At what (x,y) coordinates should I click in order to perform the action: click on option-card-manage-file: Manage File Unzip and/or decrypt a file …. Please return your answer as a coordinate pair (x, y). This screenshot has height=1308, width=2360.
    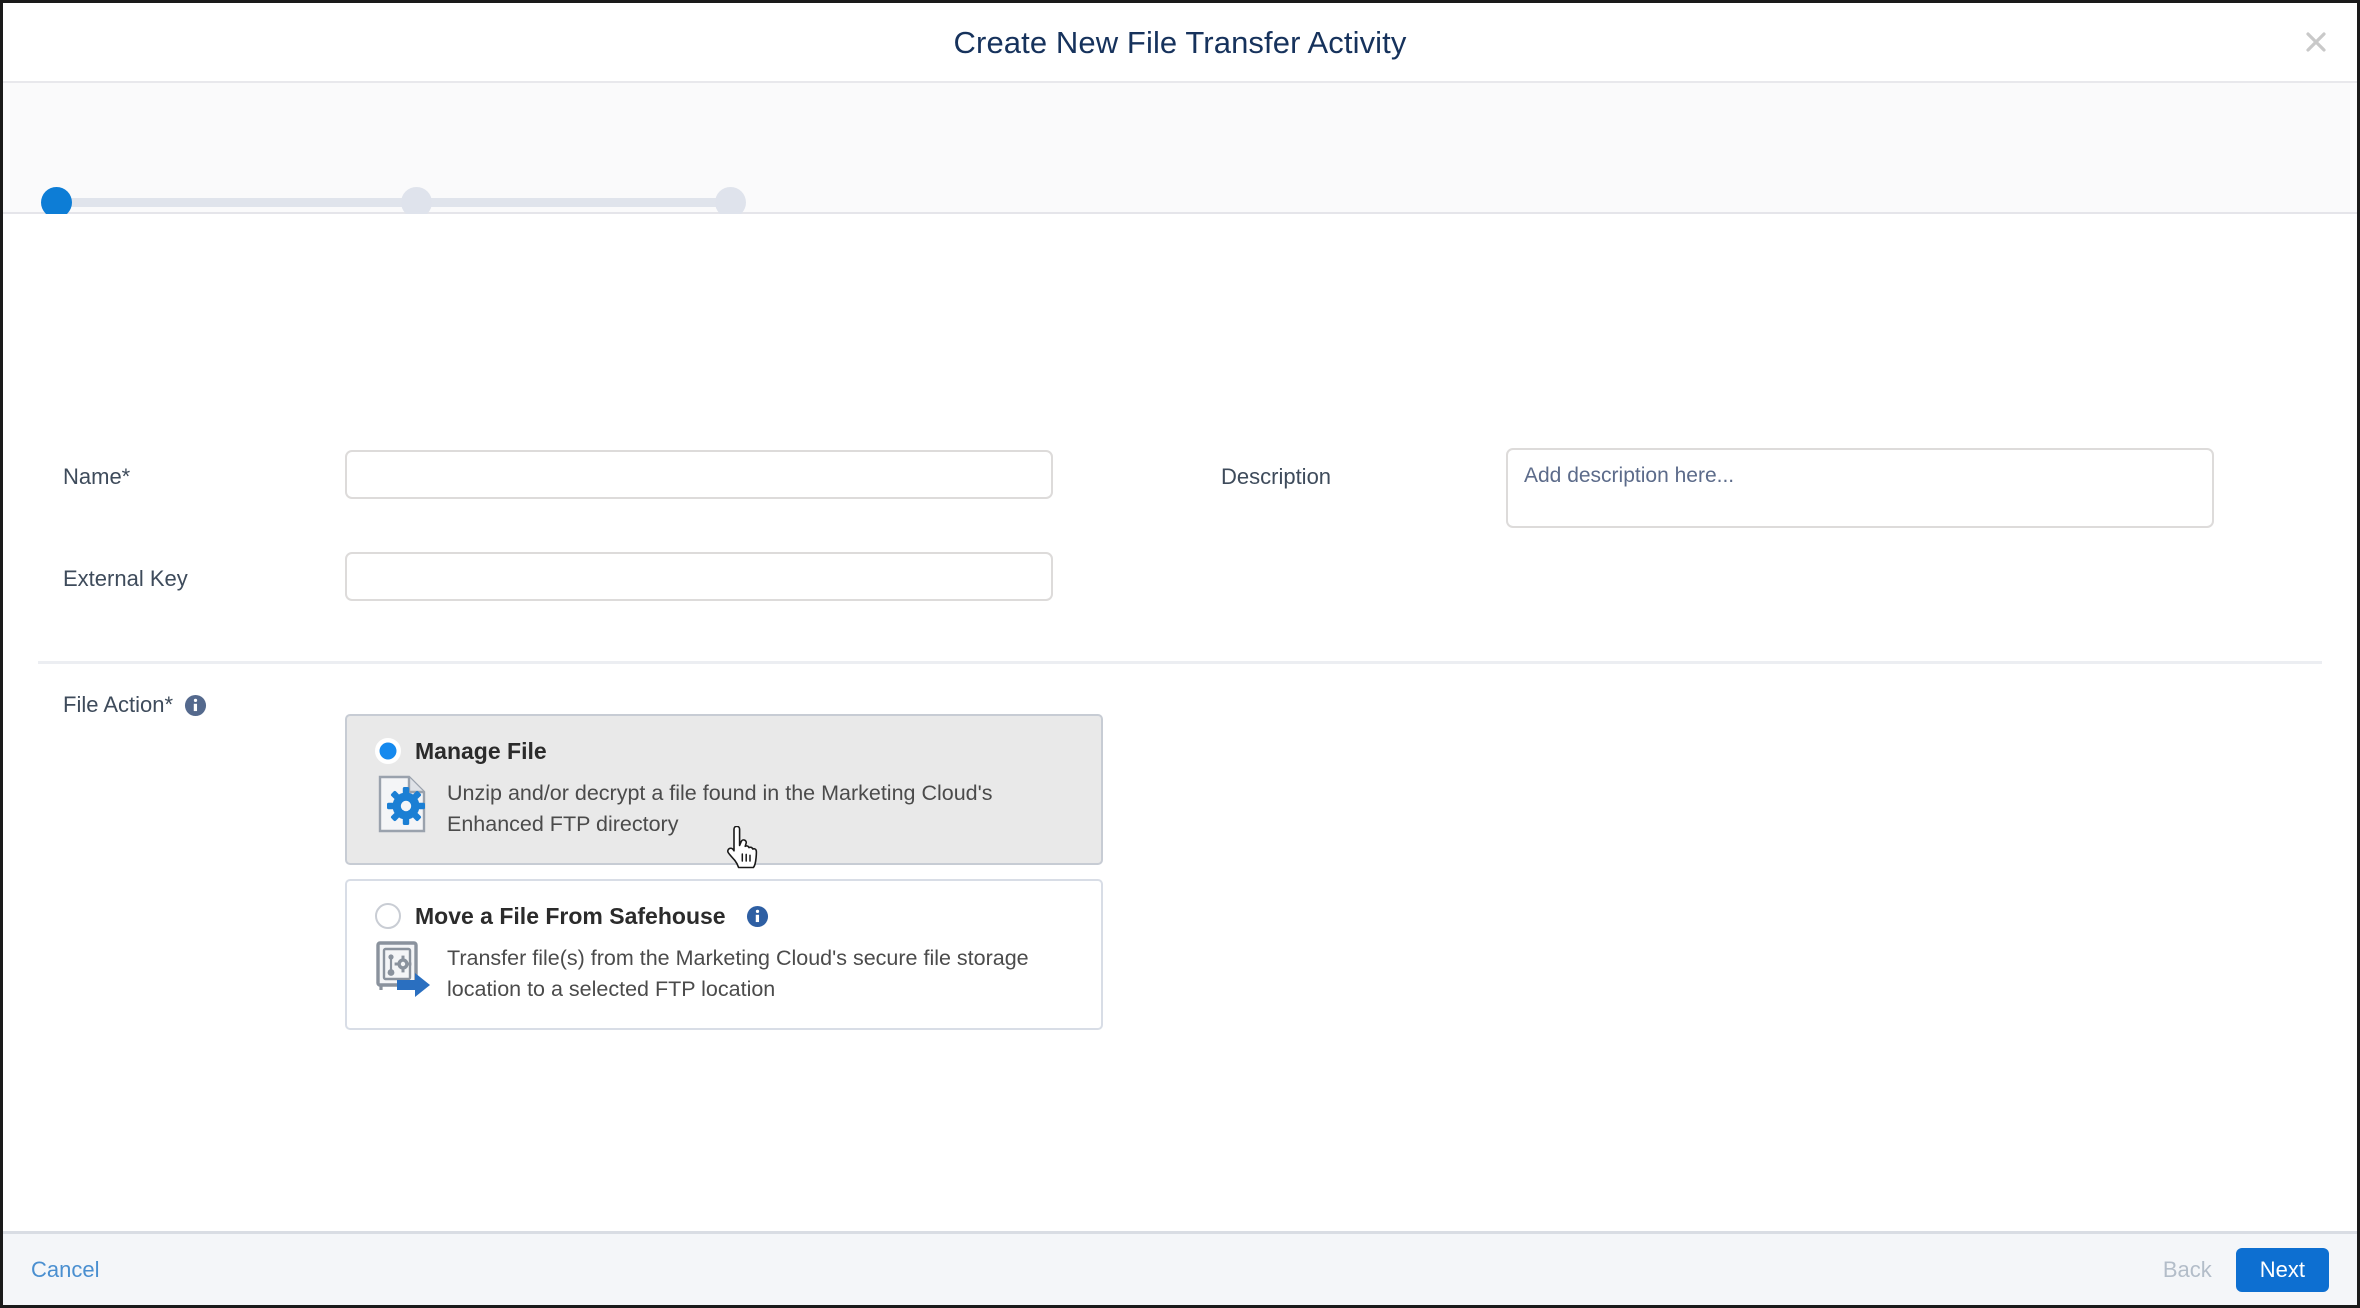
    Looking at the image, I should click on (724, 790).